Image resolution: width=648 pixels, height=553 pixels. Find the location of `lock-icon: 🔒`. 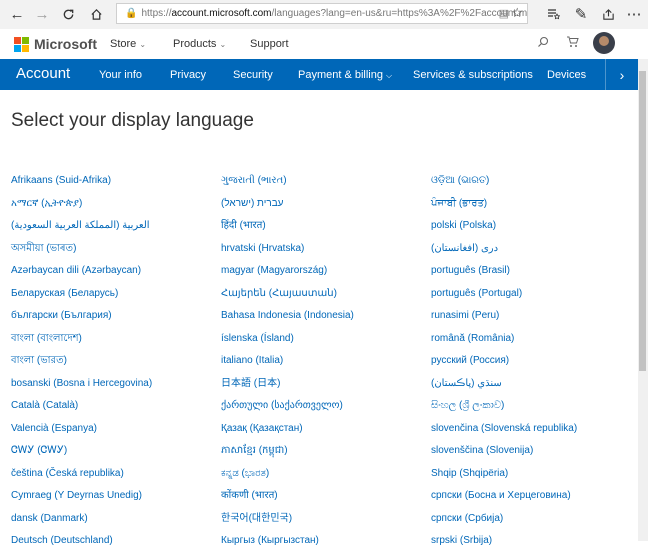

lock-icon: 🔒 is located at coordinates (131, 13).